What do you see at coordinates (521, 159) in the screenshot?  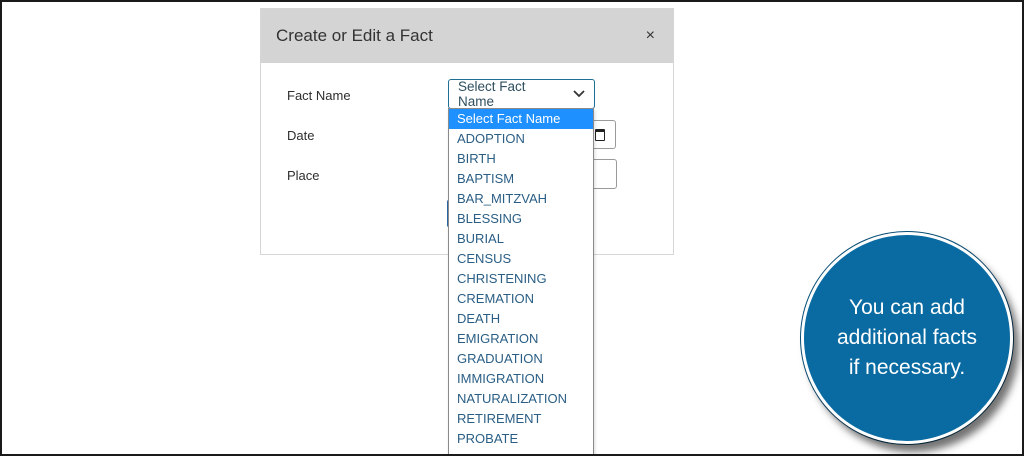 I see `dropdown-option: BIRTH` at bounding box center [521, 159].